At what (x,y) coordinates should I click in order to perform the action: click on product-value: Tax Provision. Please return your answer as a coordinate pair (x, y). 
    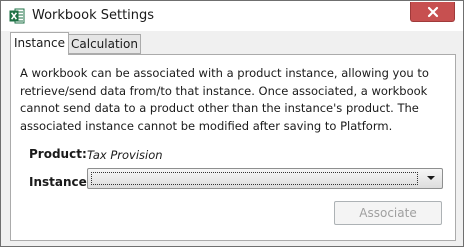
    Looking at the image, I should click on (125, 155).